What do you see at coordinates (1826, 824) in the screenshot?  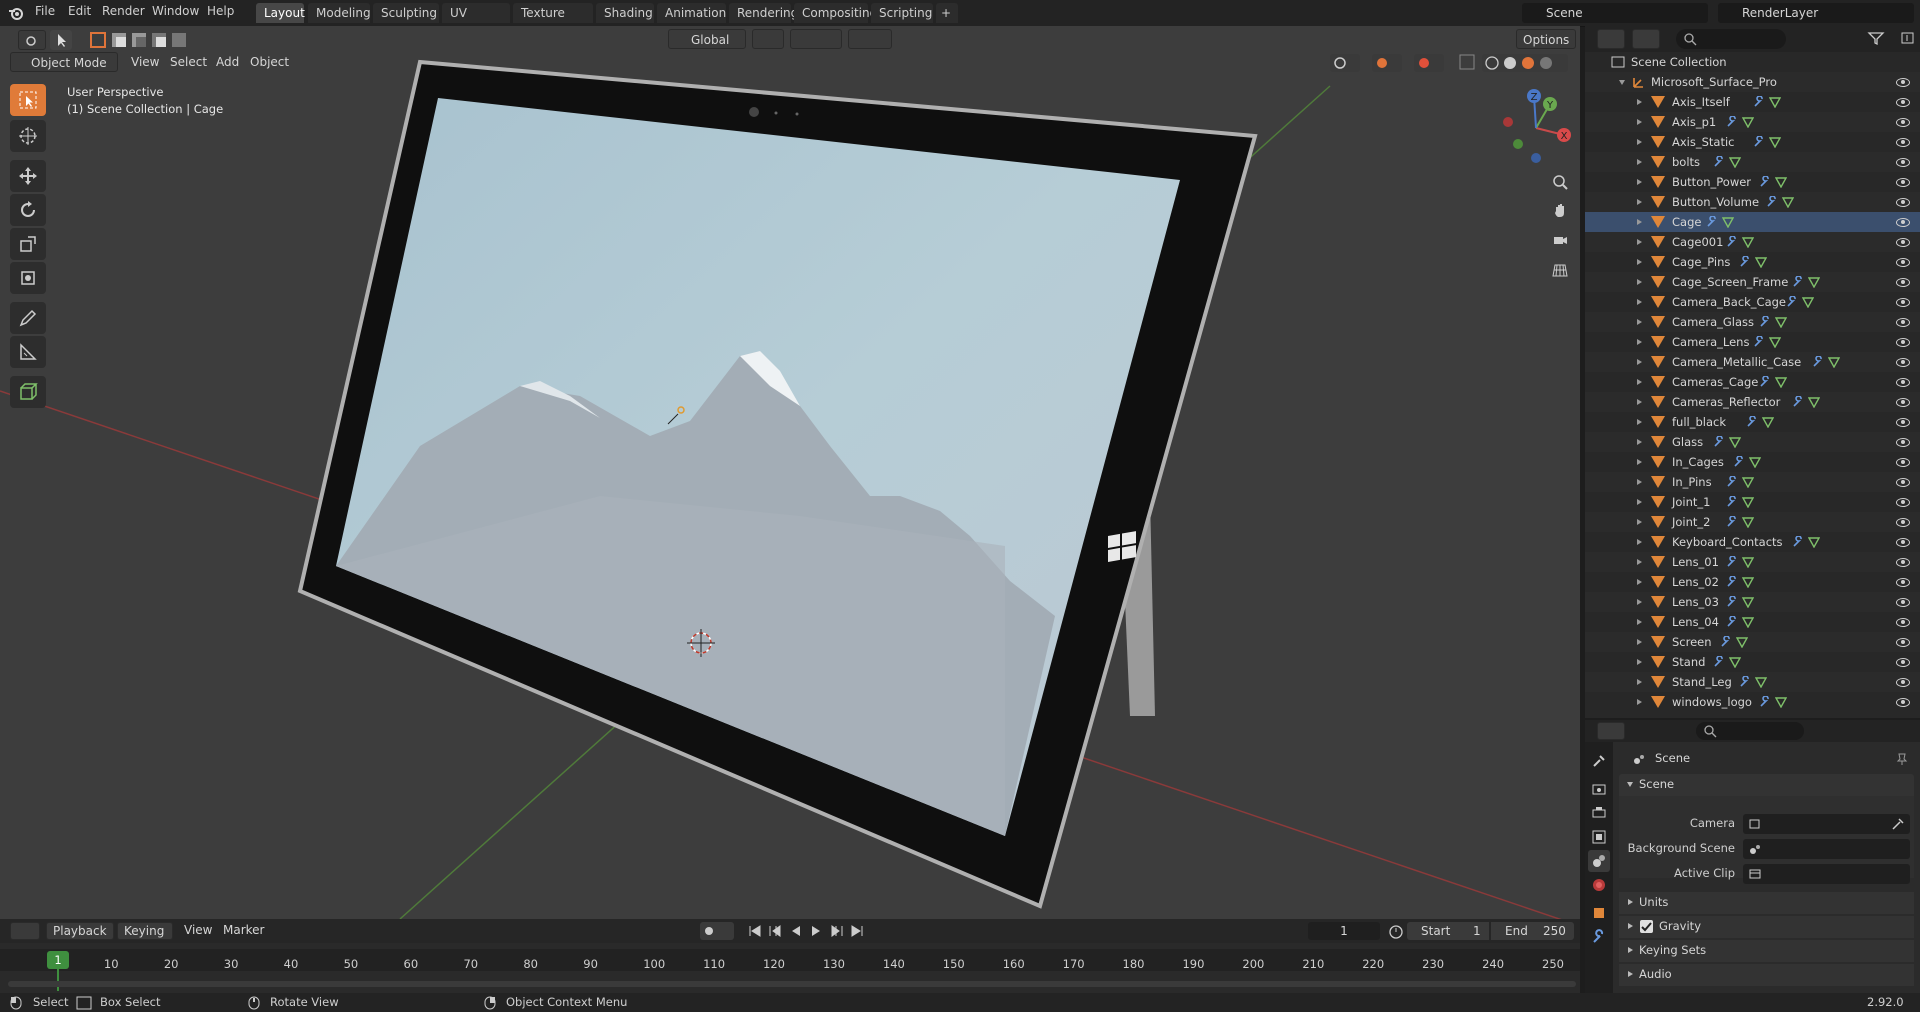 I see `camera-field` at bounding box center [1826, 824].